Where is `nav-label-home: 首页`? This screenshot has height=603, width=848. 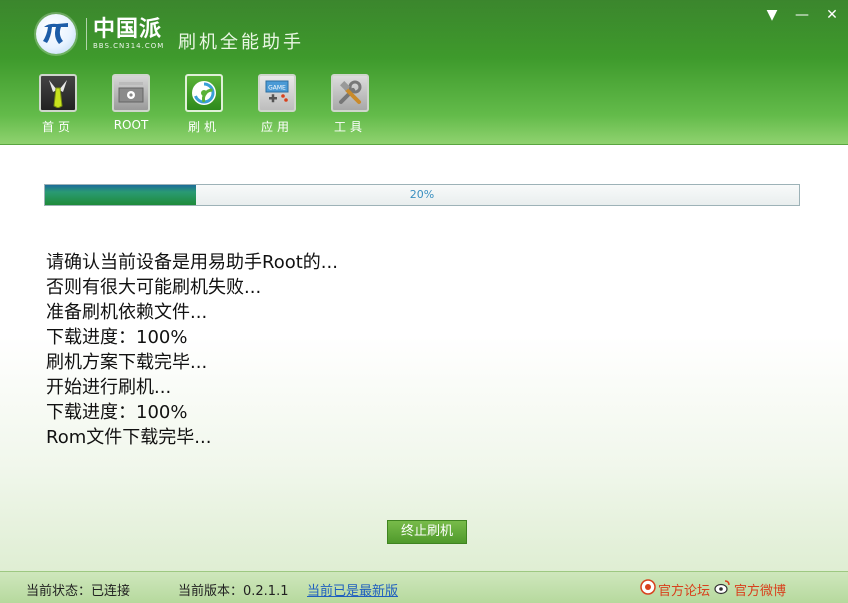
nav-label-home: 首页 is located at coordinates (57, 127).